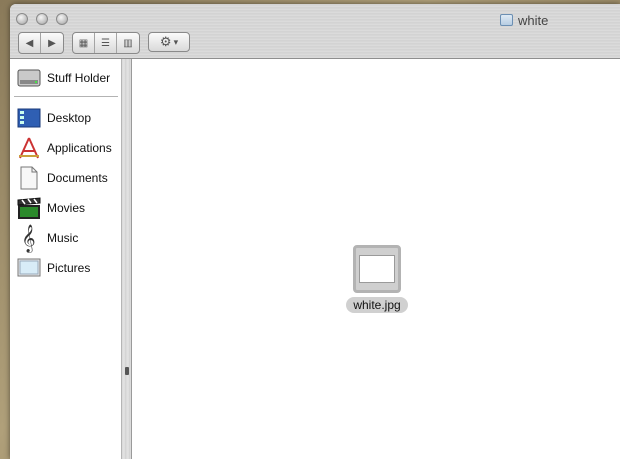  I want to click on sidebar-item-pictures: Pictures, so click(53, 268).